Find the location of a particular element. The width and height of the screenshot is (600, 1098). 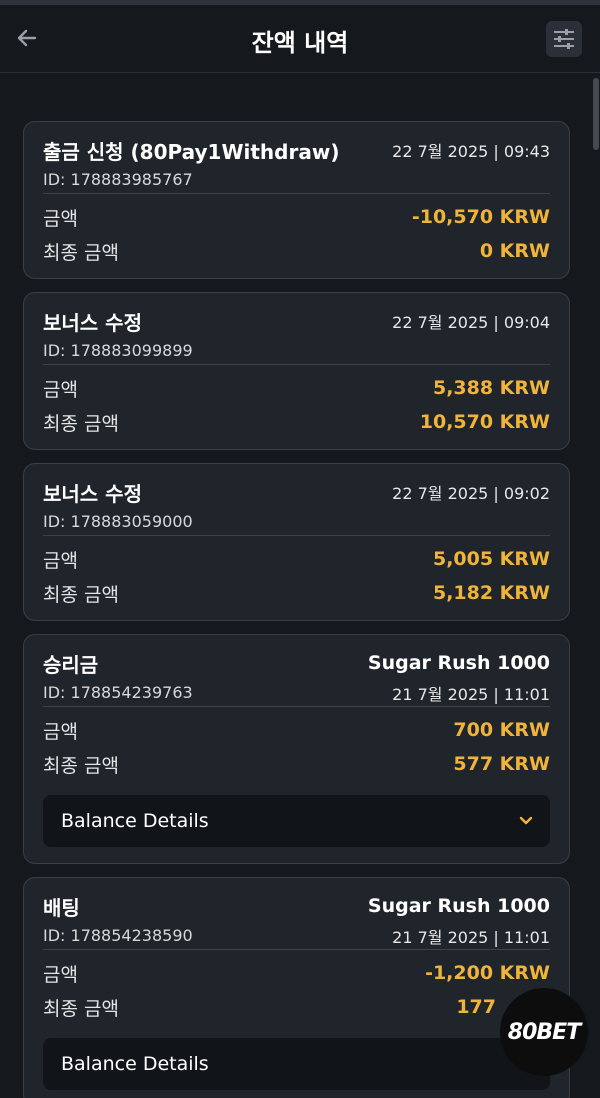

final-amount-value: 577 KRW is located at coordinates (501, 764).